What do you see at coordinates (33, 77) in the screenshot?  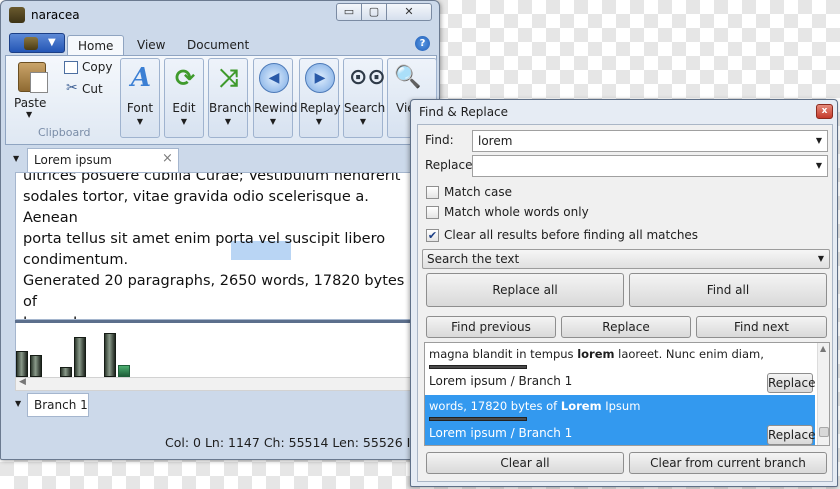 I see `clipboard-paste-icon` at bounding box center [33, 77].